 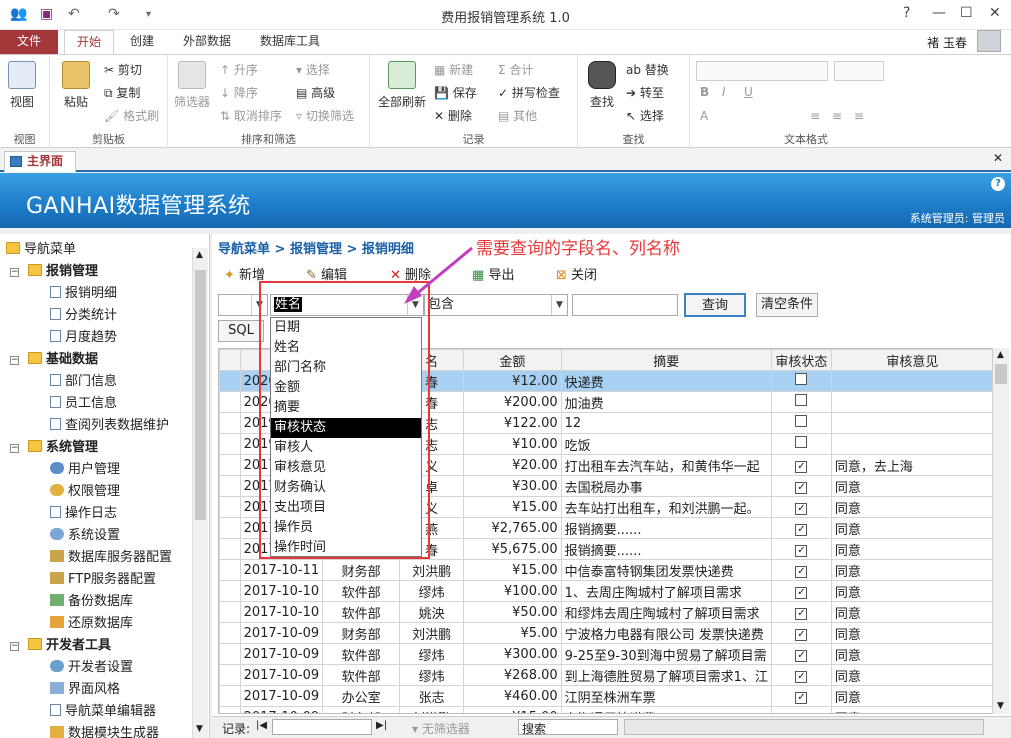 I want to click on filter-button: 筛选器, so click(x=192, y=85).